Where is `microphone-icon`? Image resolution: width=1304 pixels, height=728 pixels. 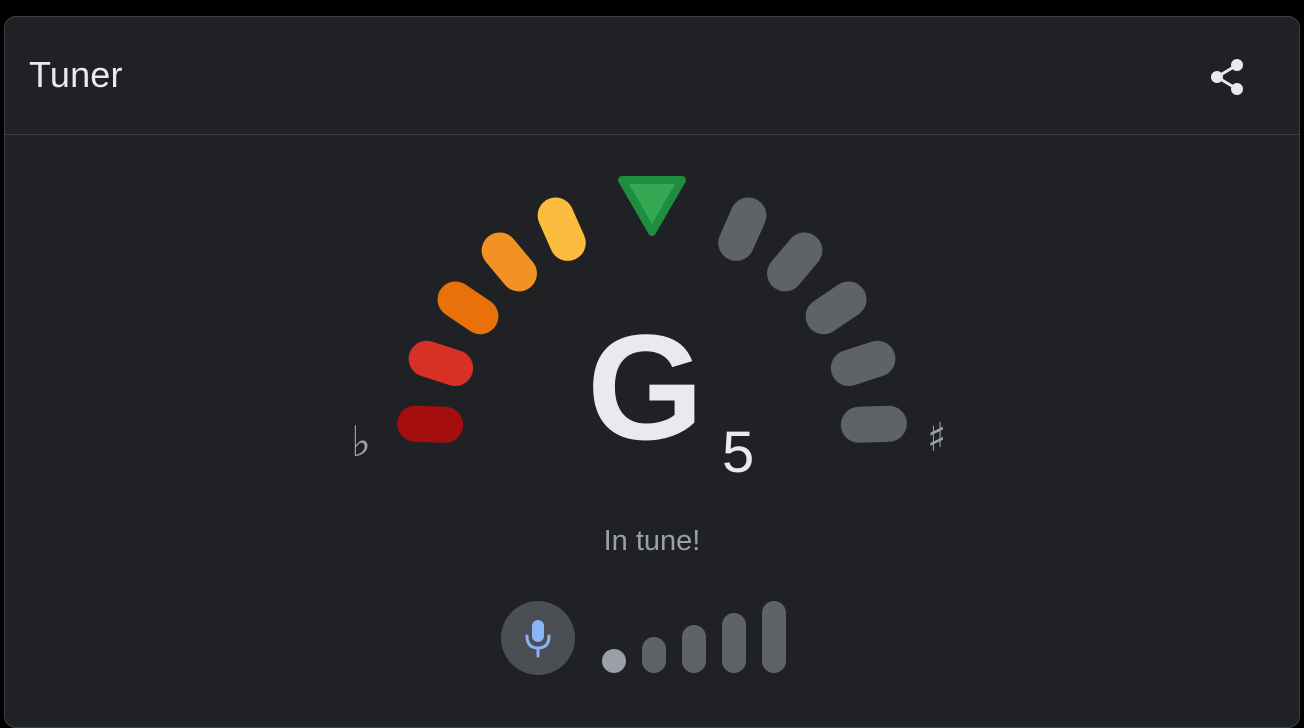
microphone-icon is located at coordinates (538, 639).